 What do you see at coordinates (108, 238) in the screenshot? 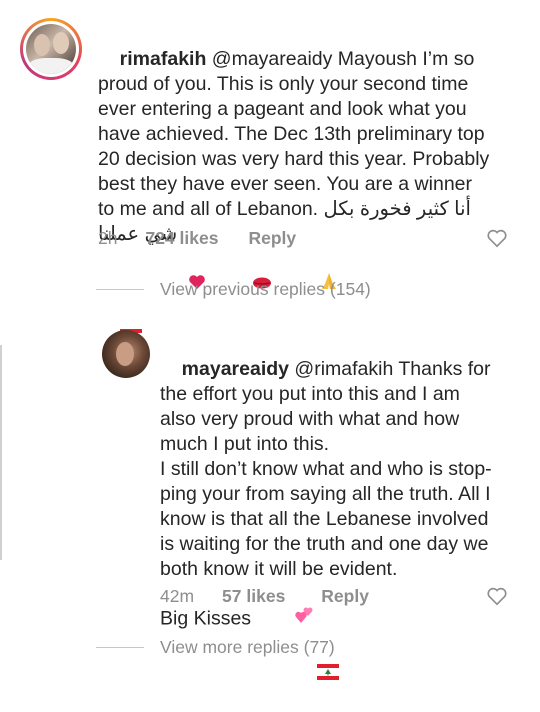
I see `comment-time: 2h` at bounding box center [108, 238].